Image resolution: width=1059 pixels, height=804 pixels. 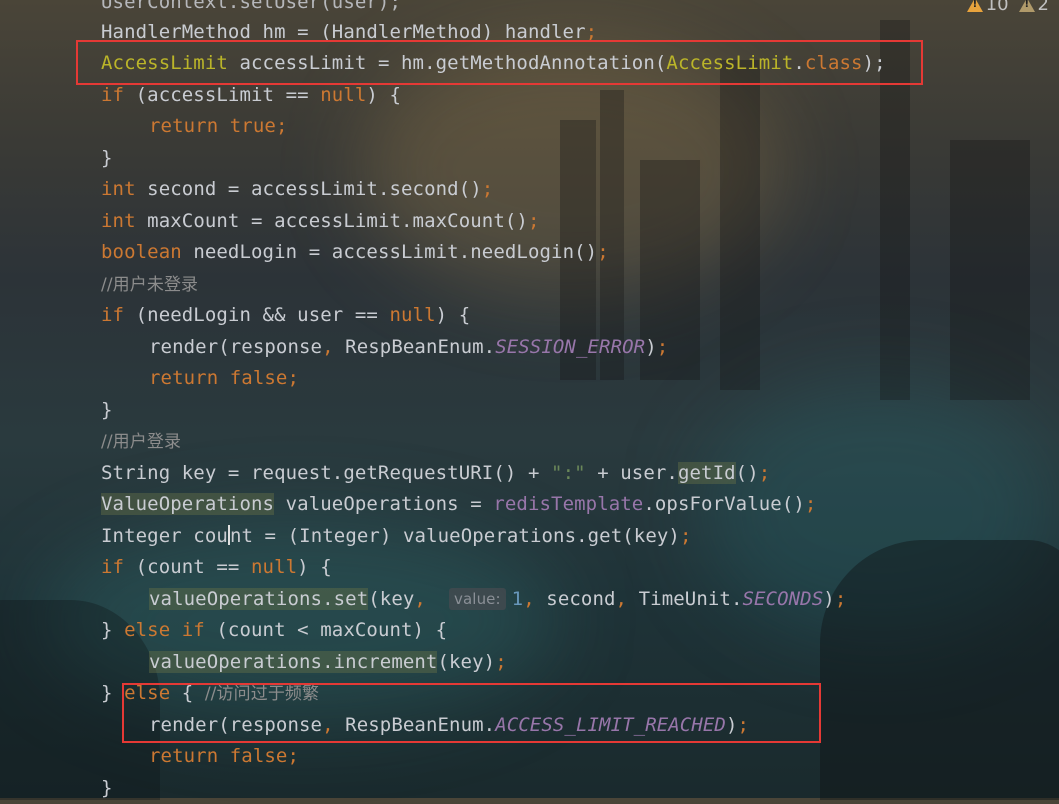 What do you see at coordinates (987, 7) in the screenshot?
I see `warnings-indicator: 10` at bounding box center [987, 7].